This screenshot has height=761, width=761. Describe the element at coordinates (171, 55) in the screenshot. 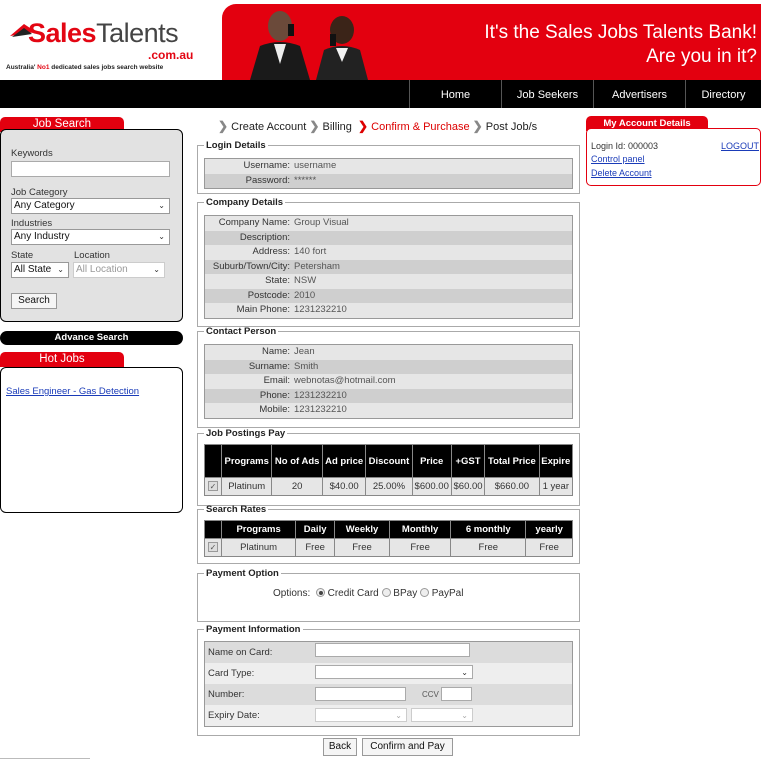

I see `logo-domain: .com.au` at that location.